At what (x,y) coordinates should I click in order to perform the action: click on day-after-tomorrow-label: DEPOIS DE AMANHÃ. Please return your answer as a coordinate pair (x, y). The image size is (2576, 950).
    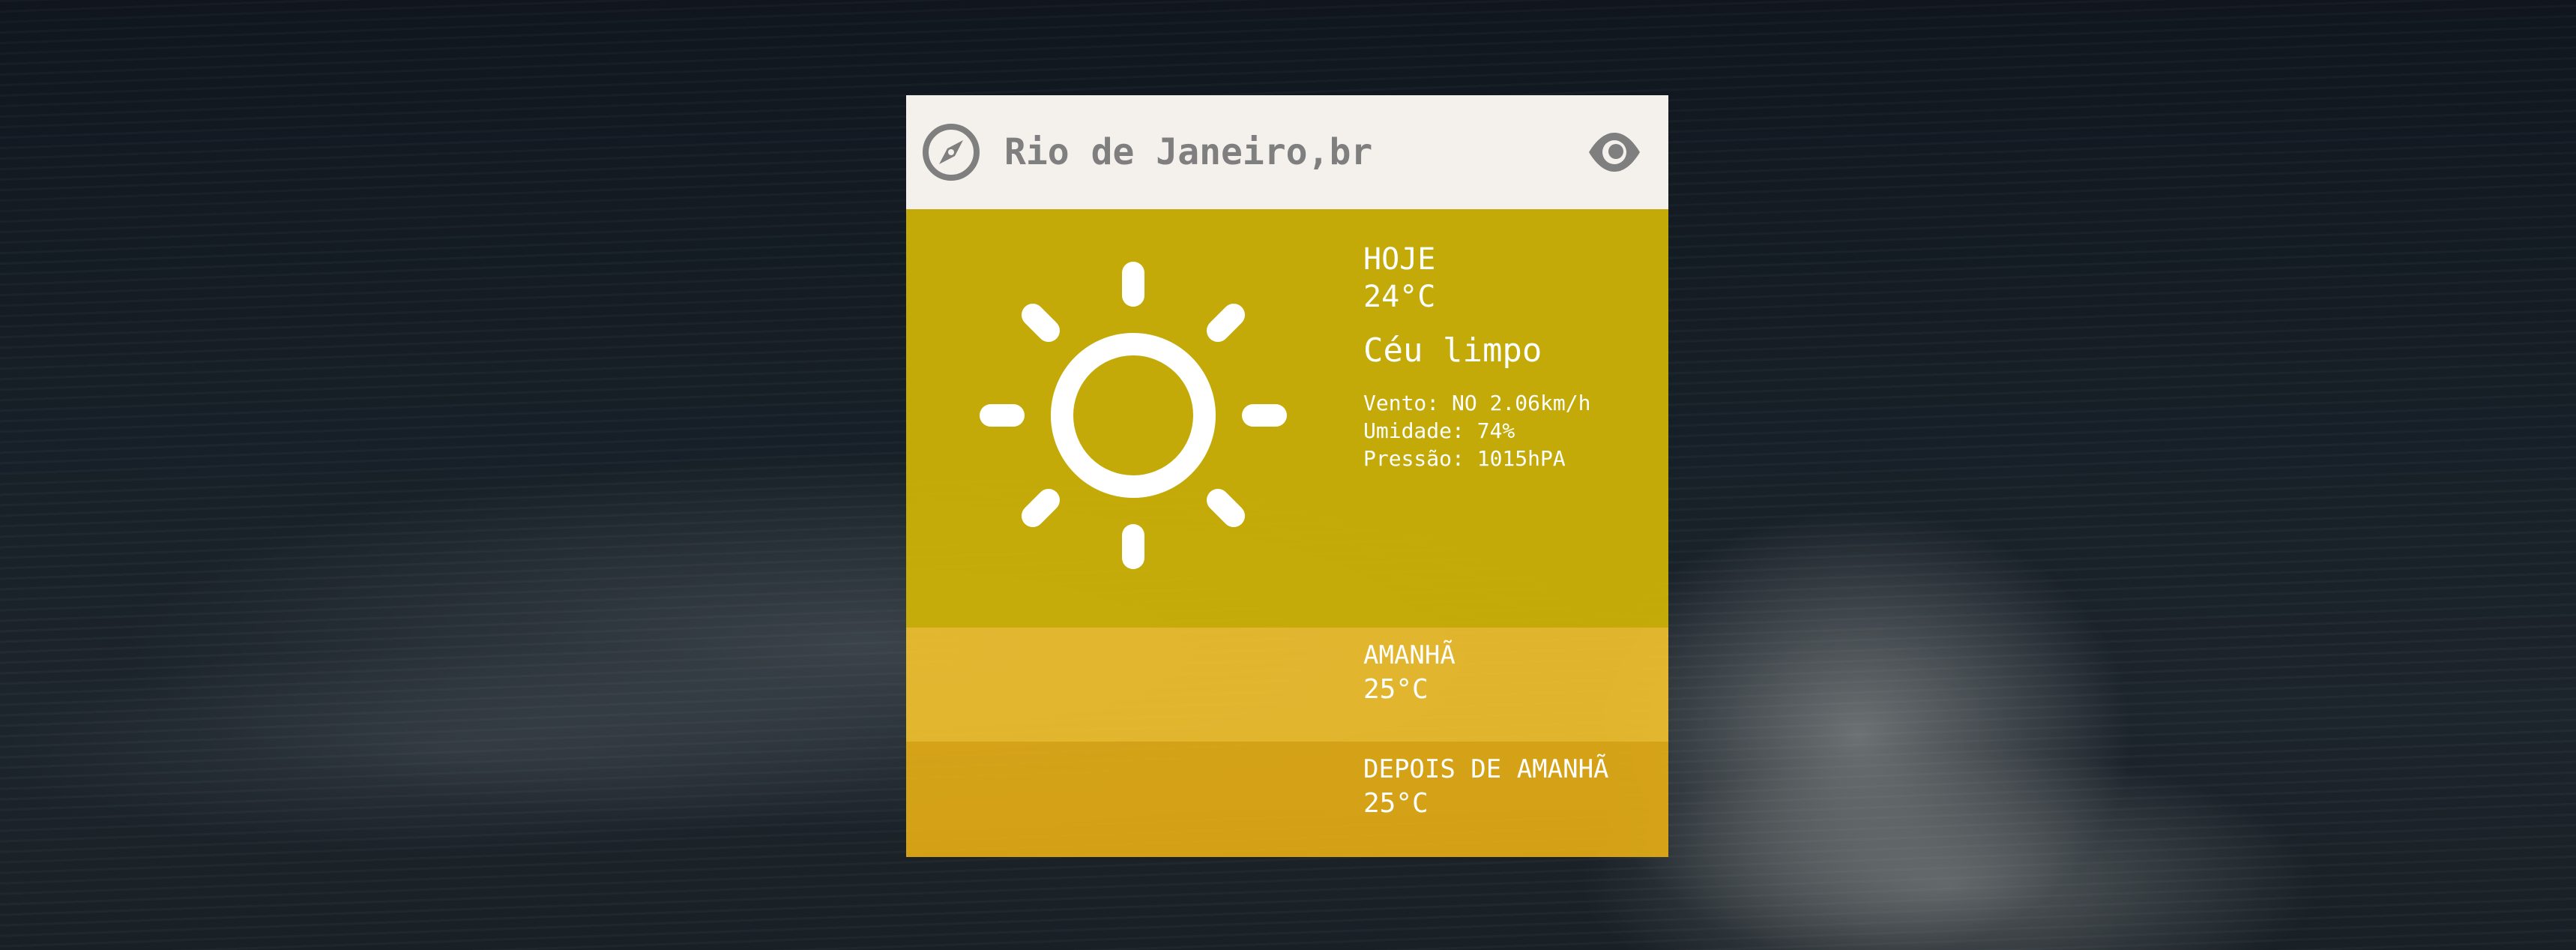
    Looking at the image, I should click on (1486, 769).